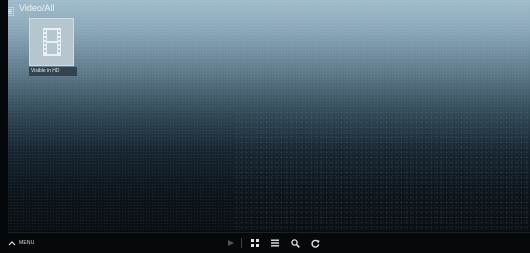  I want to click on page-title: Video/All, so click(37, 8).